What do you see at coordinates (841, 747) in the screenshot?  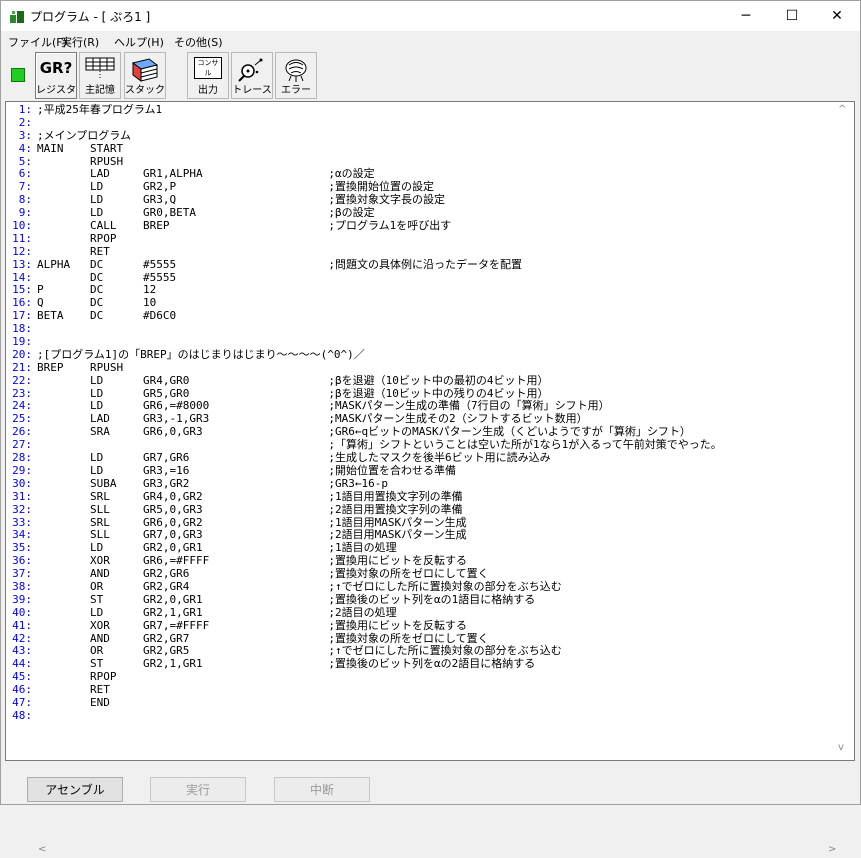 I see `scroll-down-icon: v` at bounding box center [841, 747].